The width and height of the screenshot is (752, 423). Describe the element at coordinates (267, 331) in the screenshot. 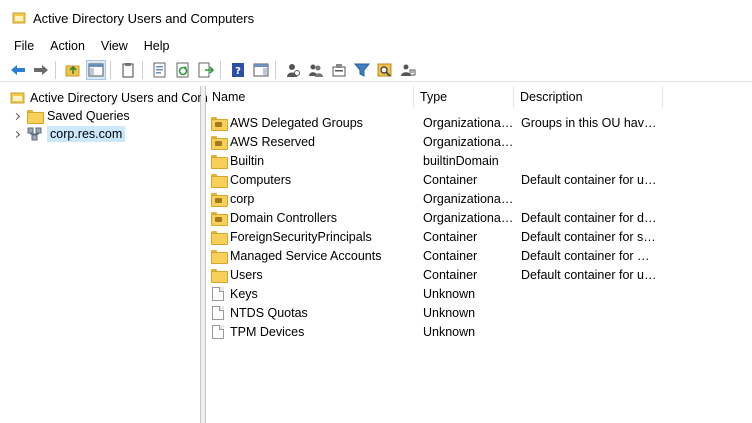

I see `row-name: TPM Devices` at that location.